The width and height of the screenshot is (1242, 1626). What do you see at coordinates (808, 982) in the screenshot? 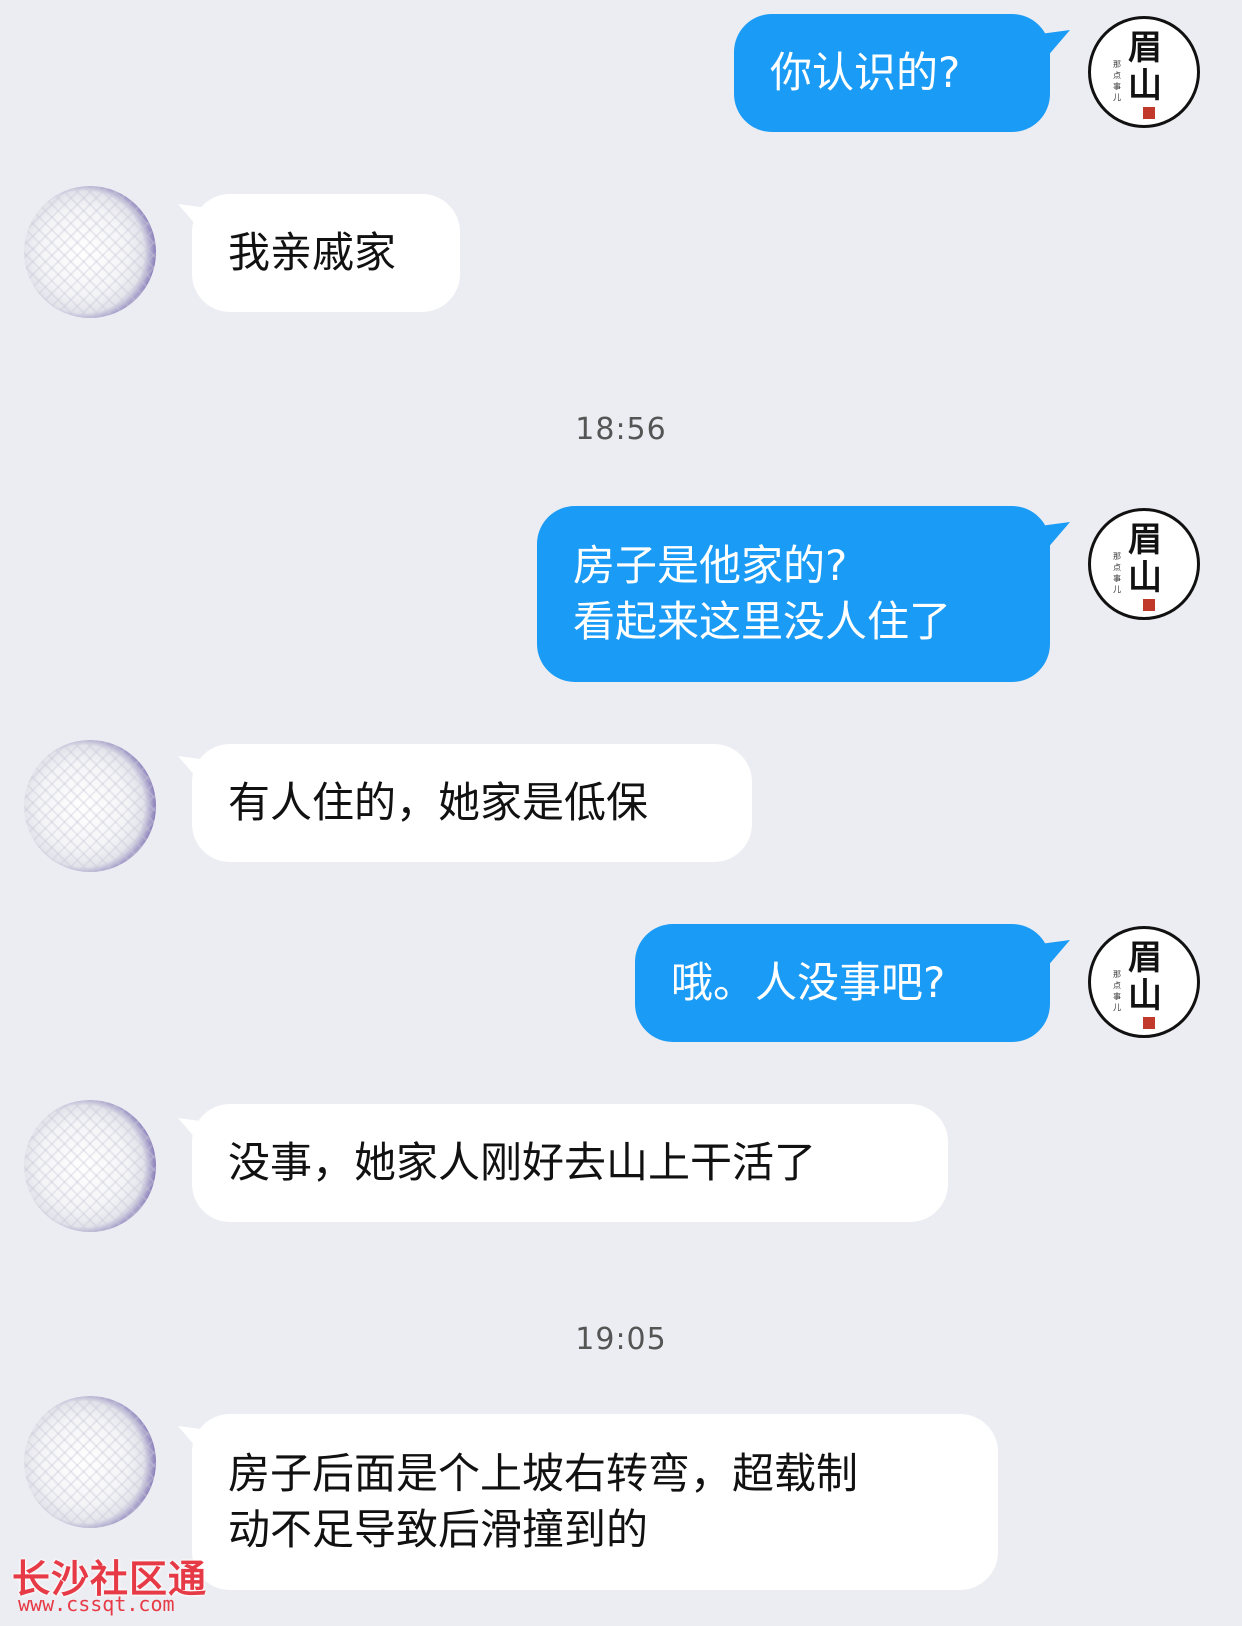
I see `message-text: 哦。人没事吧?` at bounding box center [808, 982].